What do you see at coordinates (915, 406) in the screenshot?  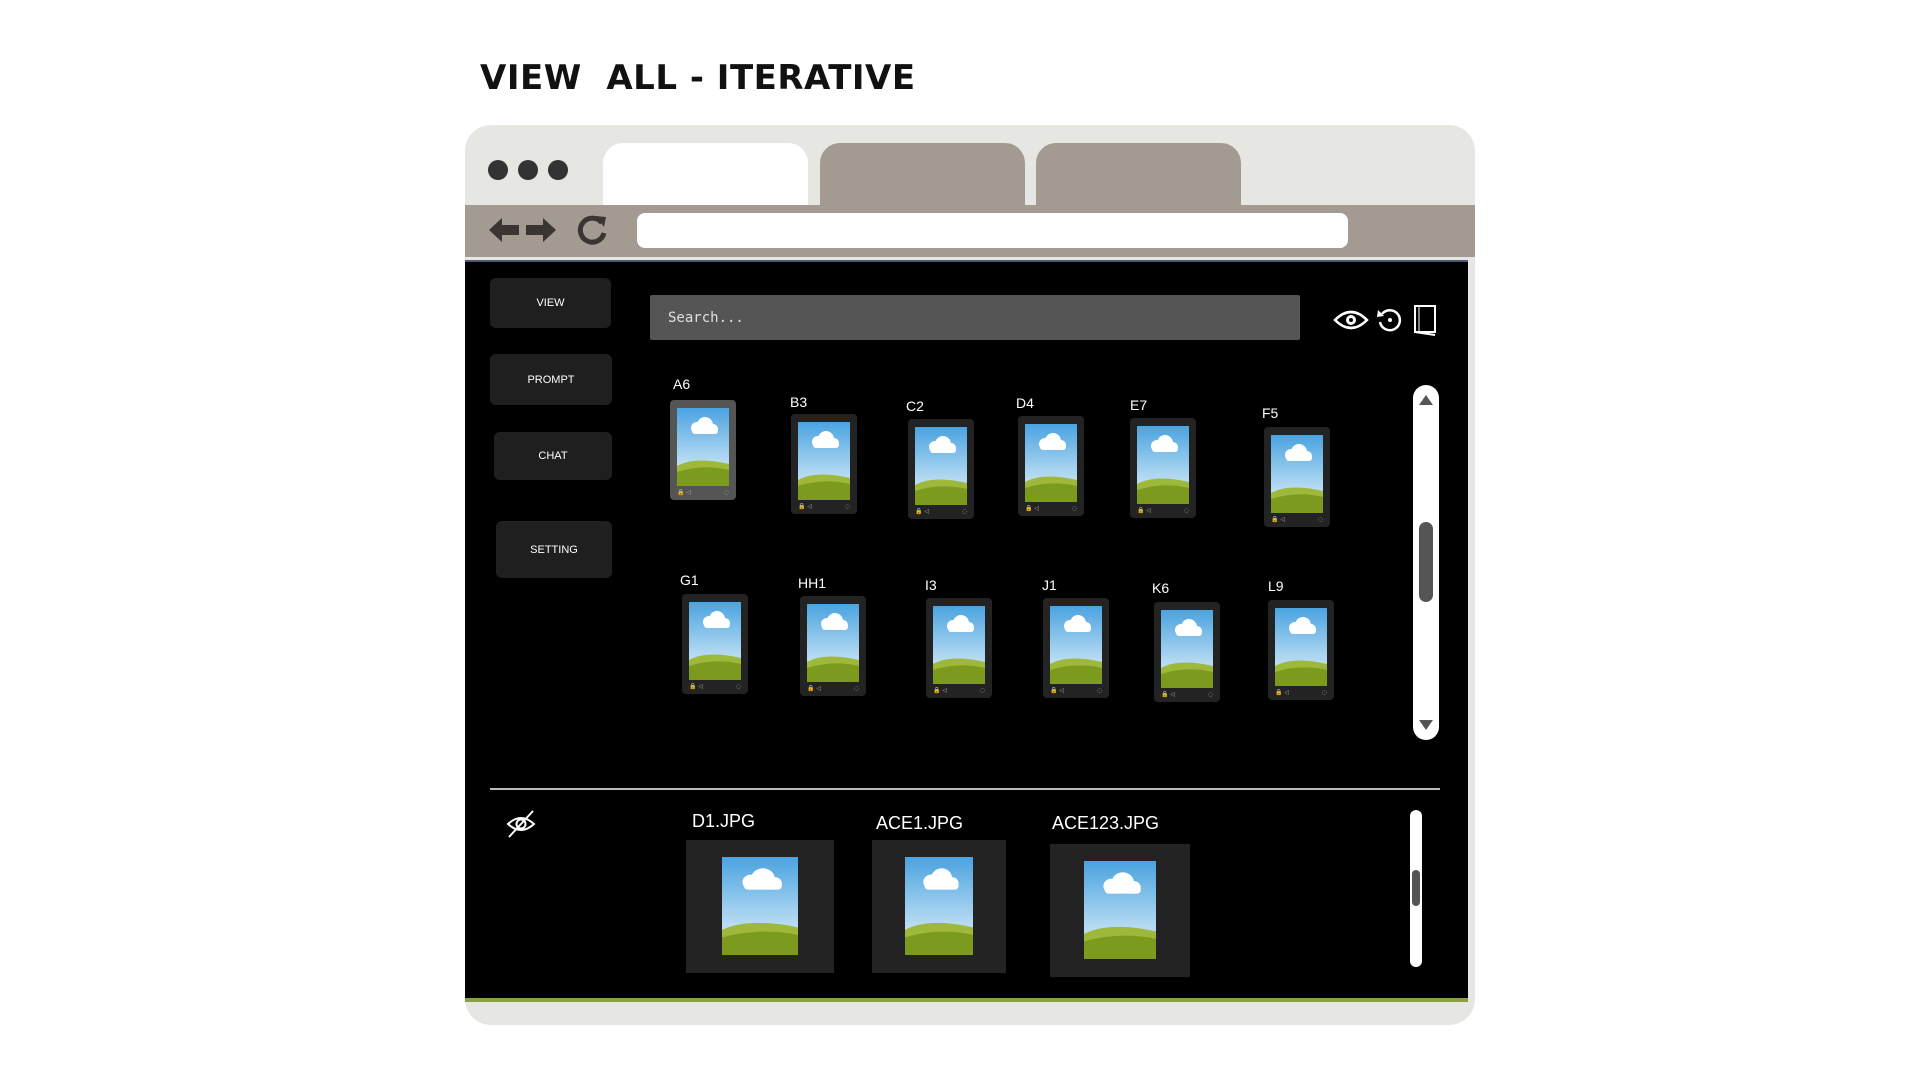 I see `thumbnail-label: C2` at bounding box center [915, 406].